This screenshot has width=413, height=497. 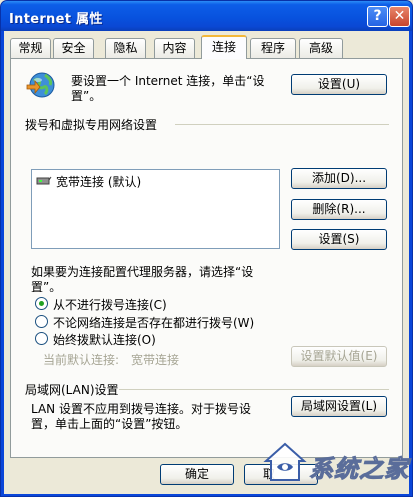 What do you see at coordinates (399, 16) in the screenshot?
I see `close-button: ✕` at bounding box center [399, 16].